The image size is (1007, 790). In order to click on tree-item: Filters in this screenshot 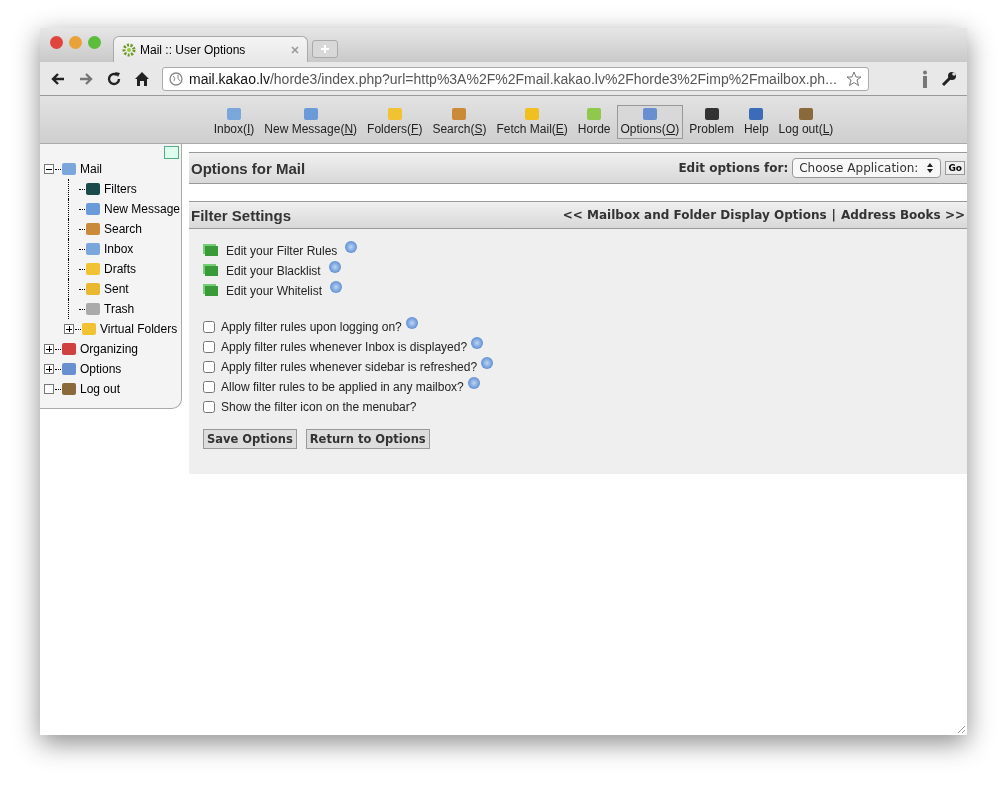, I will do `click(112, 189)`.